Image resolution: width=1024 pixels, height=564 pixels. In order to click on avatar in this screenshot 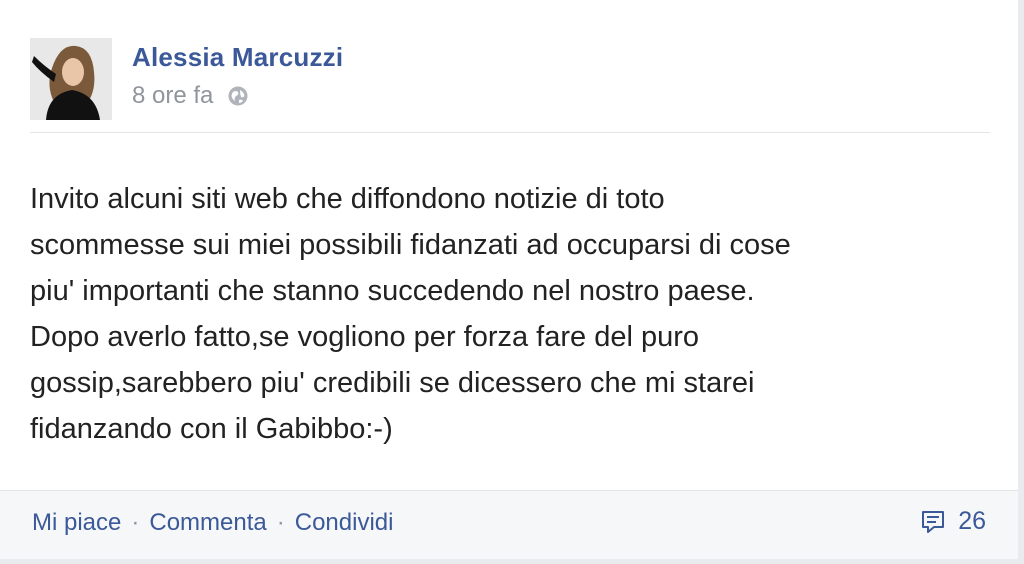, I will do `click(71, 79)`.